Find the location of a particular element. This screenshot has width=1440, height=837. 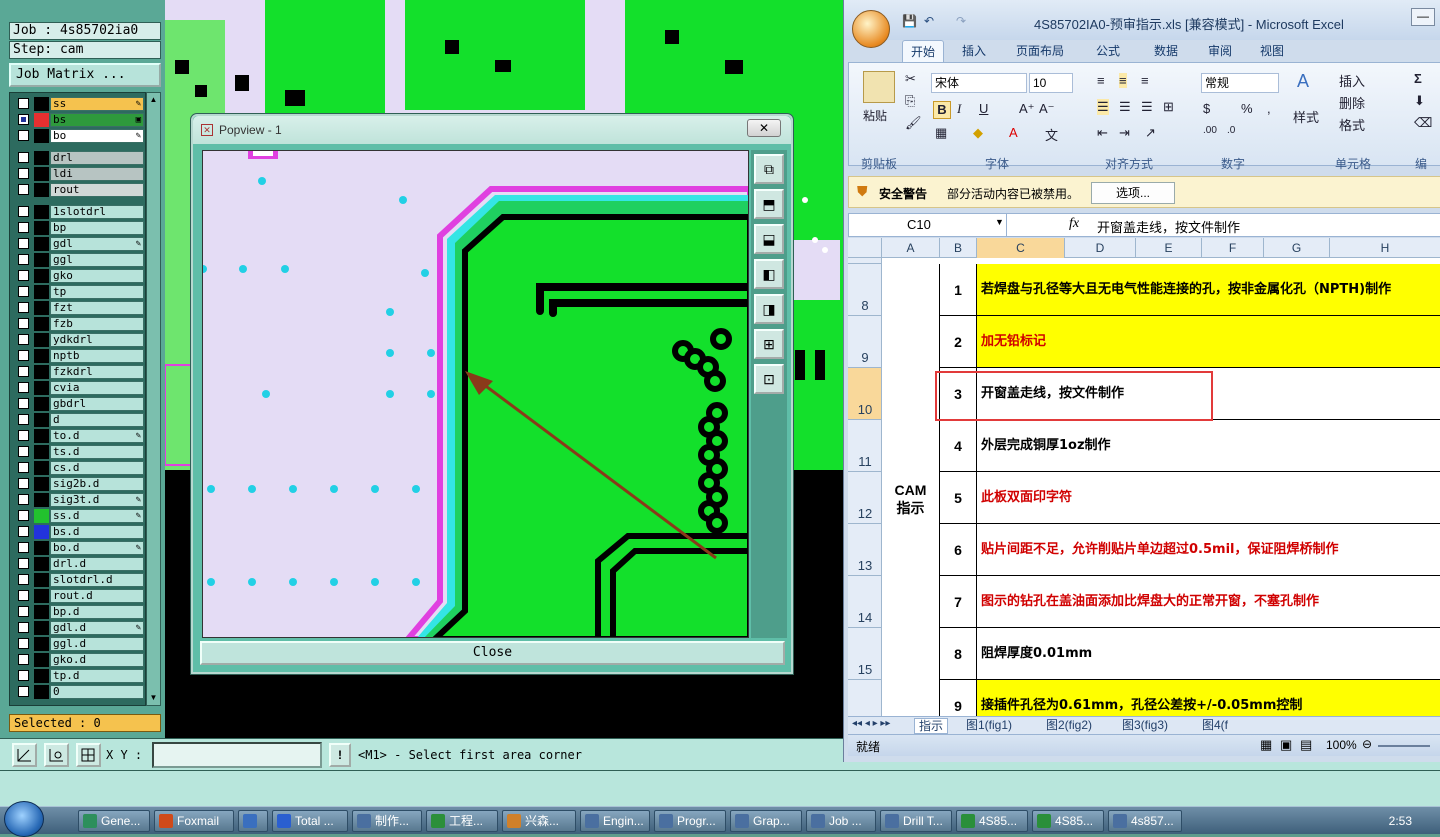

taskbar-button: Foxmail is located at coordinates (194, 821).